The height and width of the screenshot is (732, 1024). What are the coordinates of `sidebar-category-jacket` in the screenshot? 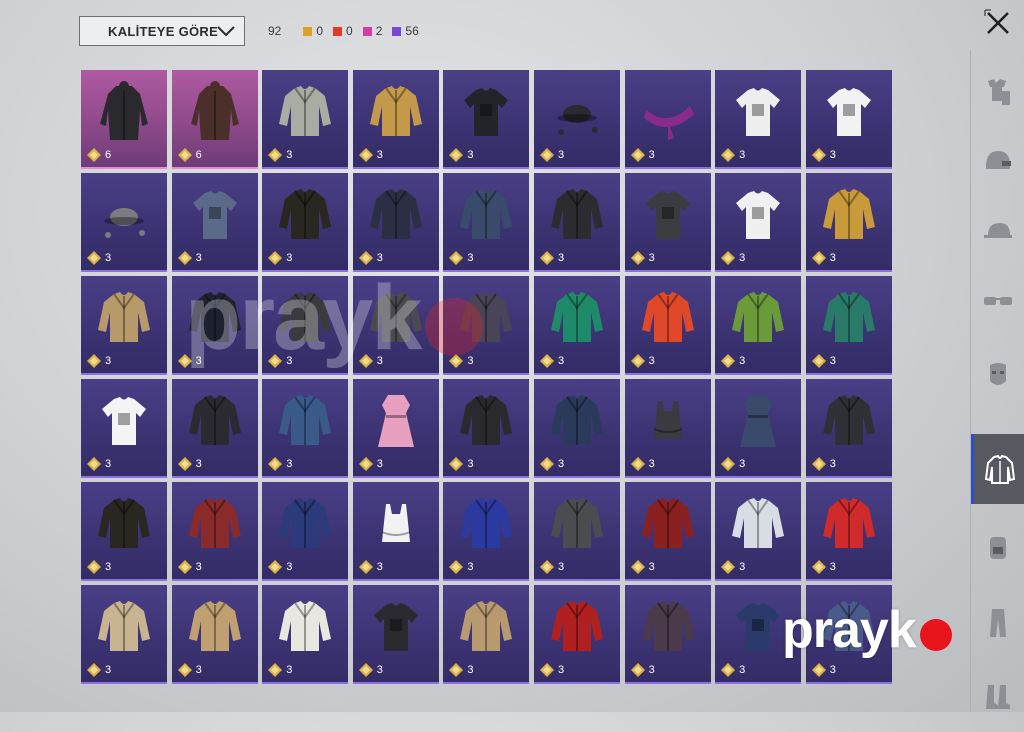 It's located at (997, 469).